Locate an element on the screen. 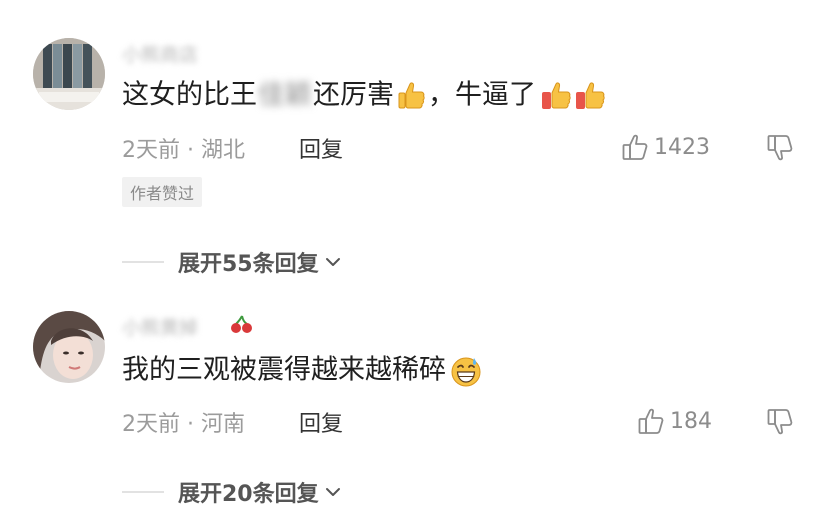 This screenshot has height=522, width=828. comment-text: 我的三观被震得越来越稀碎 is located at coordinates (302, 370).